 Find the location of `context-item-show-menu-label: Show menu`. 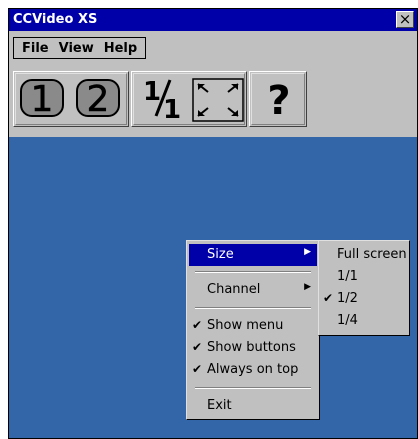

context-item-show-menu-label: Show menu is located at coordinates (245, 325).